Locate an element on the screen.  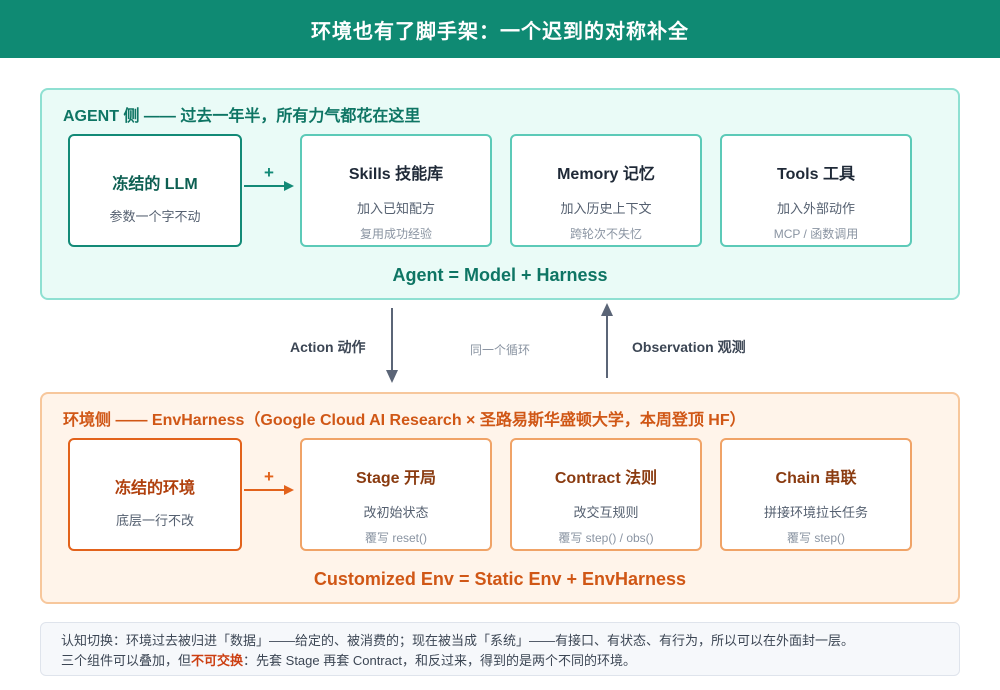
memory-card: Memory 记忆 加入历史上下文 跨轮次不失忆 is located at coordinates (606, 190).